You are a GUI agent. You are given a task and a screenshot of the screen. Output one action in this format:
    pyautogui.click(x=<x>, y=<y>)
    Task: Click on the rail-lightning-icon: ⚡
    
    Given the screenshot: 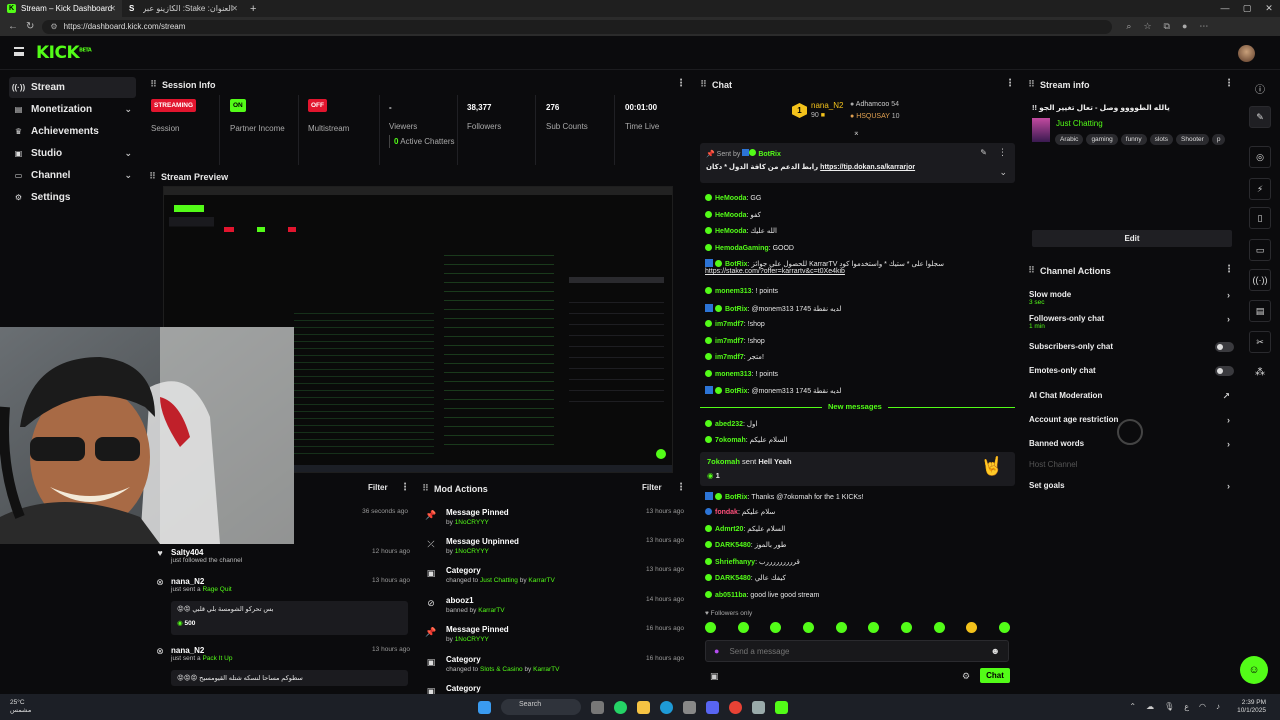 What is the action you would take?
    pyautogui.click(x=1260, y=189)
    